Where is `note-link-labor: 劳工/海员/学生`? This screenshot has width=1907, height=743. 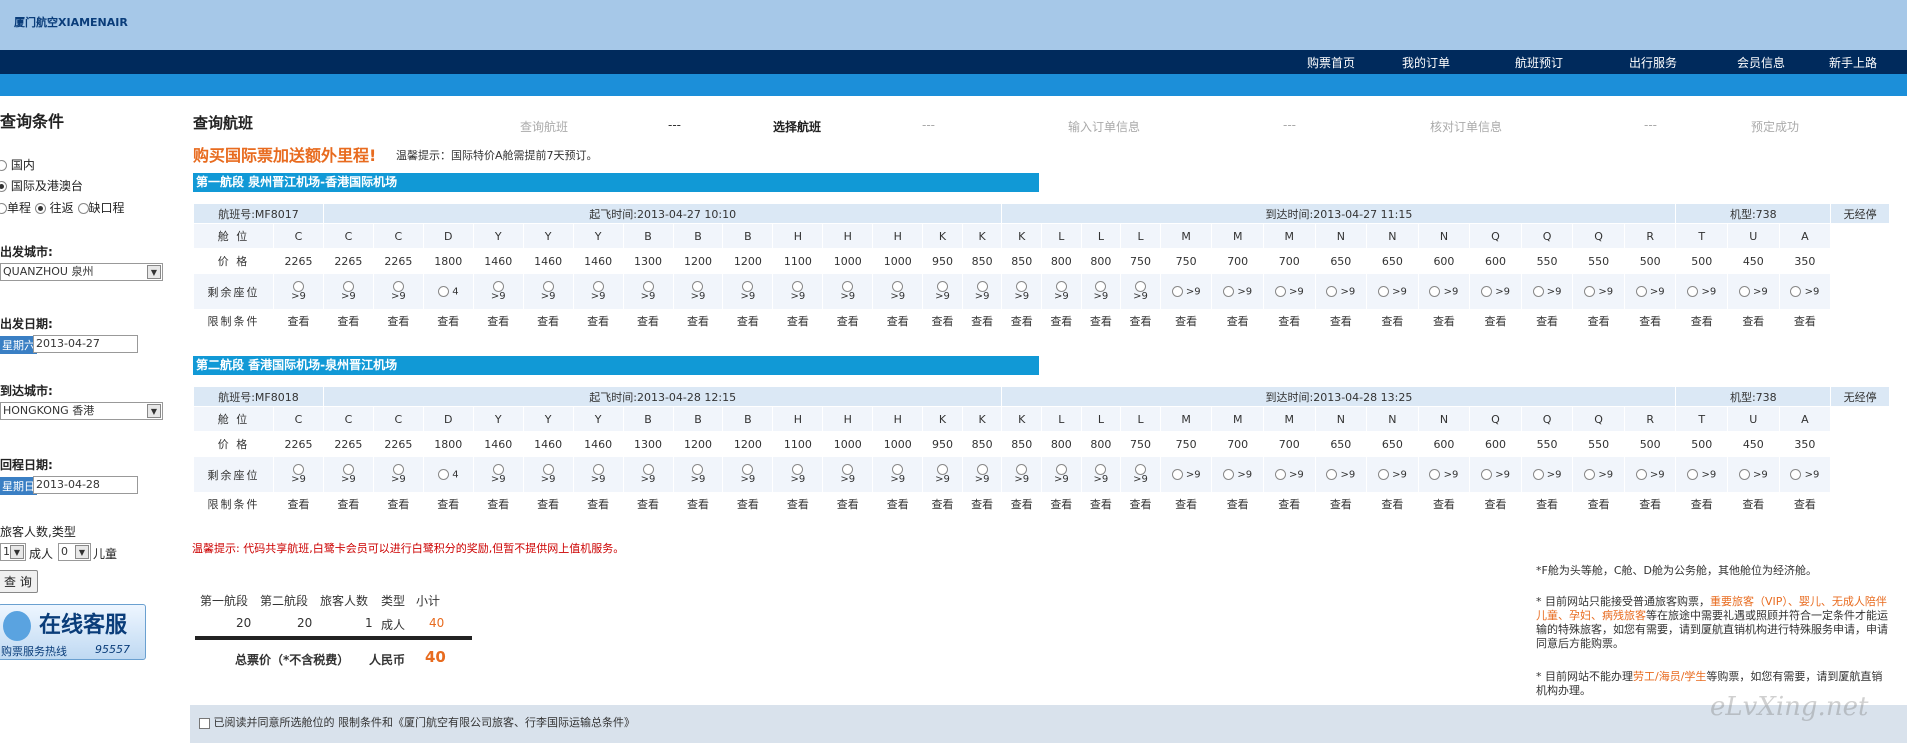
note-link-labor: 劳工/海员/学生 is located at coordinates (1669, 676).